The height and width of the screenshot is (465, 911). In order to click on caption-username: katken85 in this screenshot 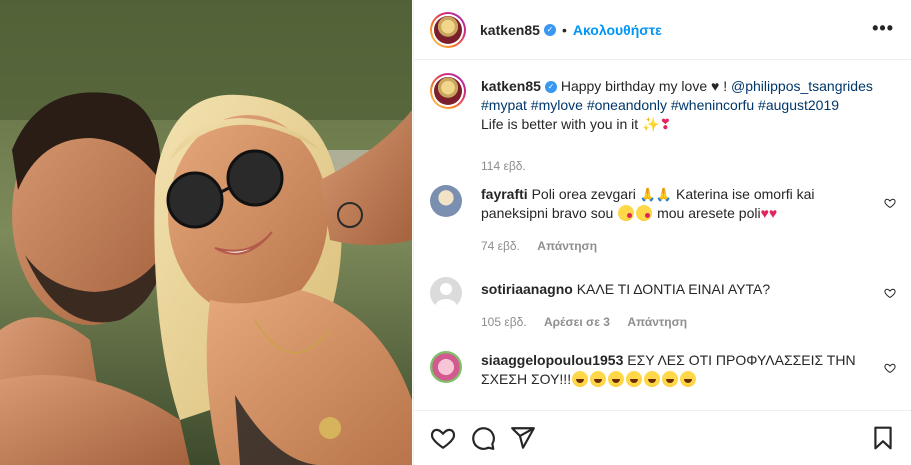, I will do `click(511, 86)`.